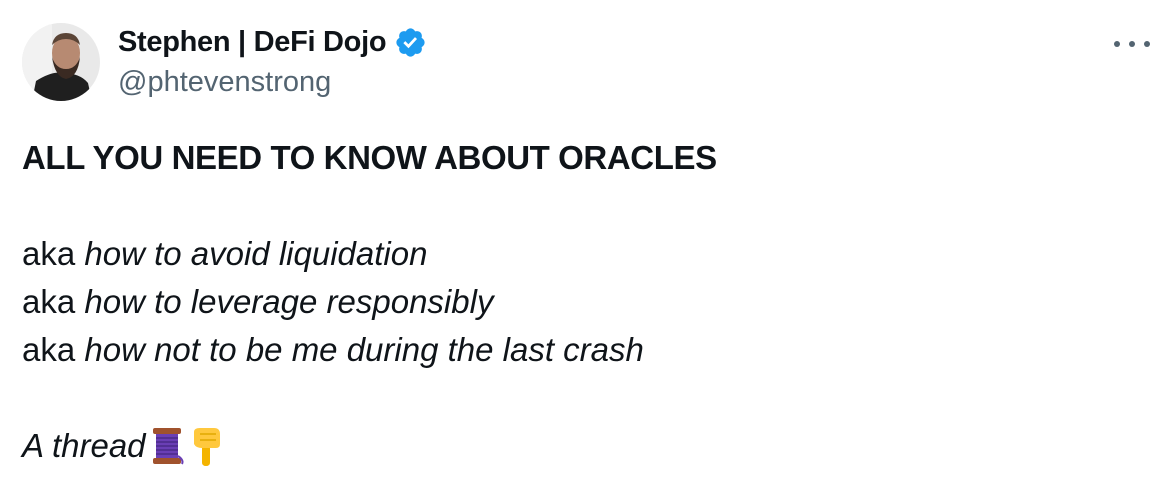 This screenshot has width=1174, height=480. What do you see at coordinates (252, 42) in the screenshot?
I see `author-display-name: Stephen | DeFi Dojo` at bounding box center [252, 42].